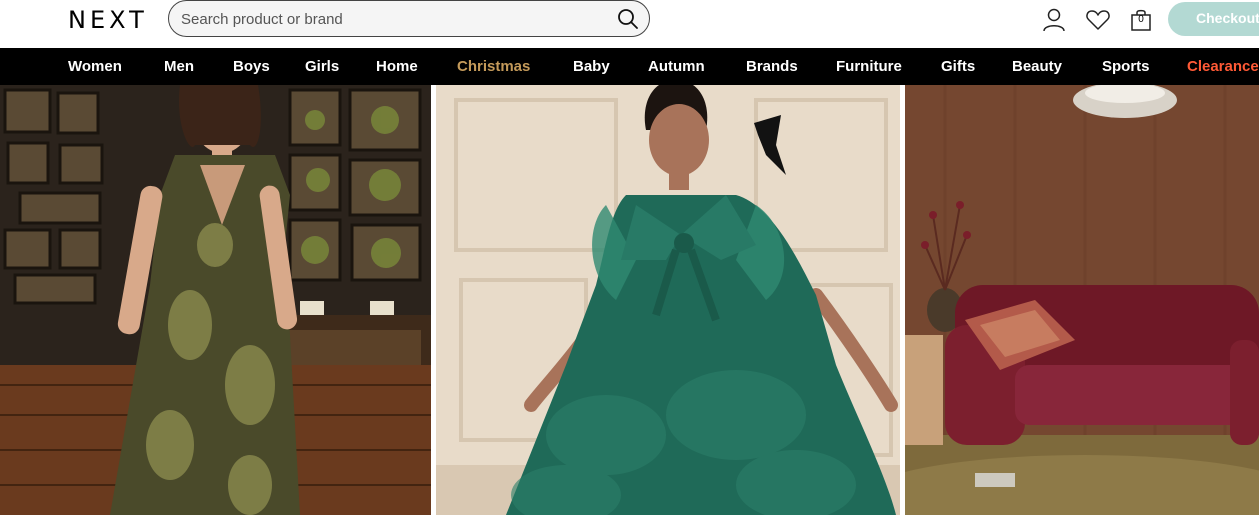  What do you see at coordinates (179, 66) in the screenshot?
I see `nav-item-men: Men` at bounding box center [179, 66].